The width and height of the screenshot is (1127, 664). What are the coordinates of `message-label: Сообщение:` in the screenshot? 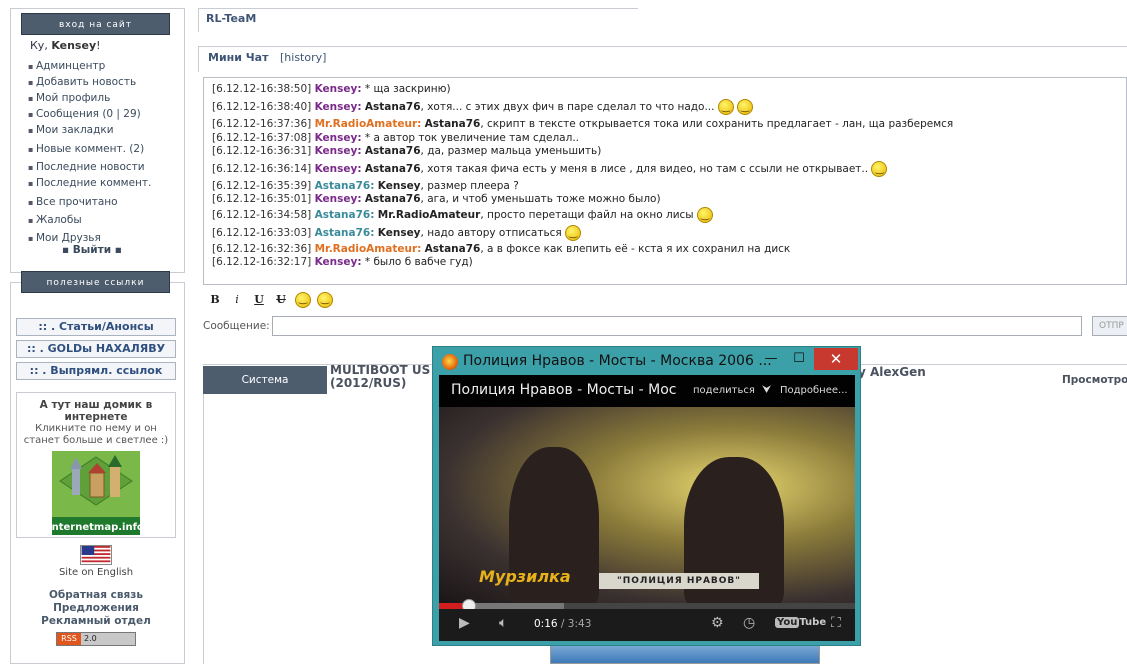 It's located at (236, 326).